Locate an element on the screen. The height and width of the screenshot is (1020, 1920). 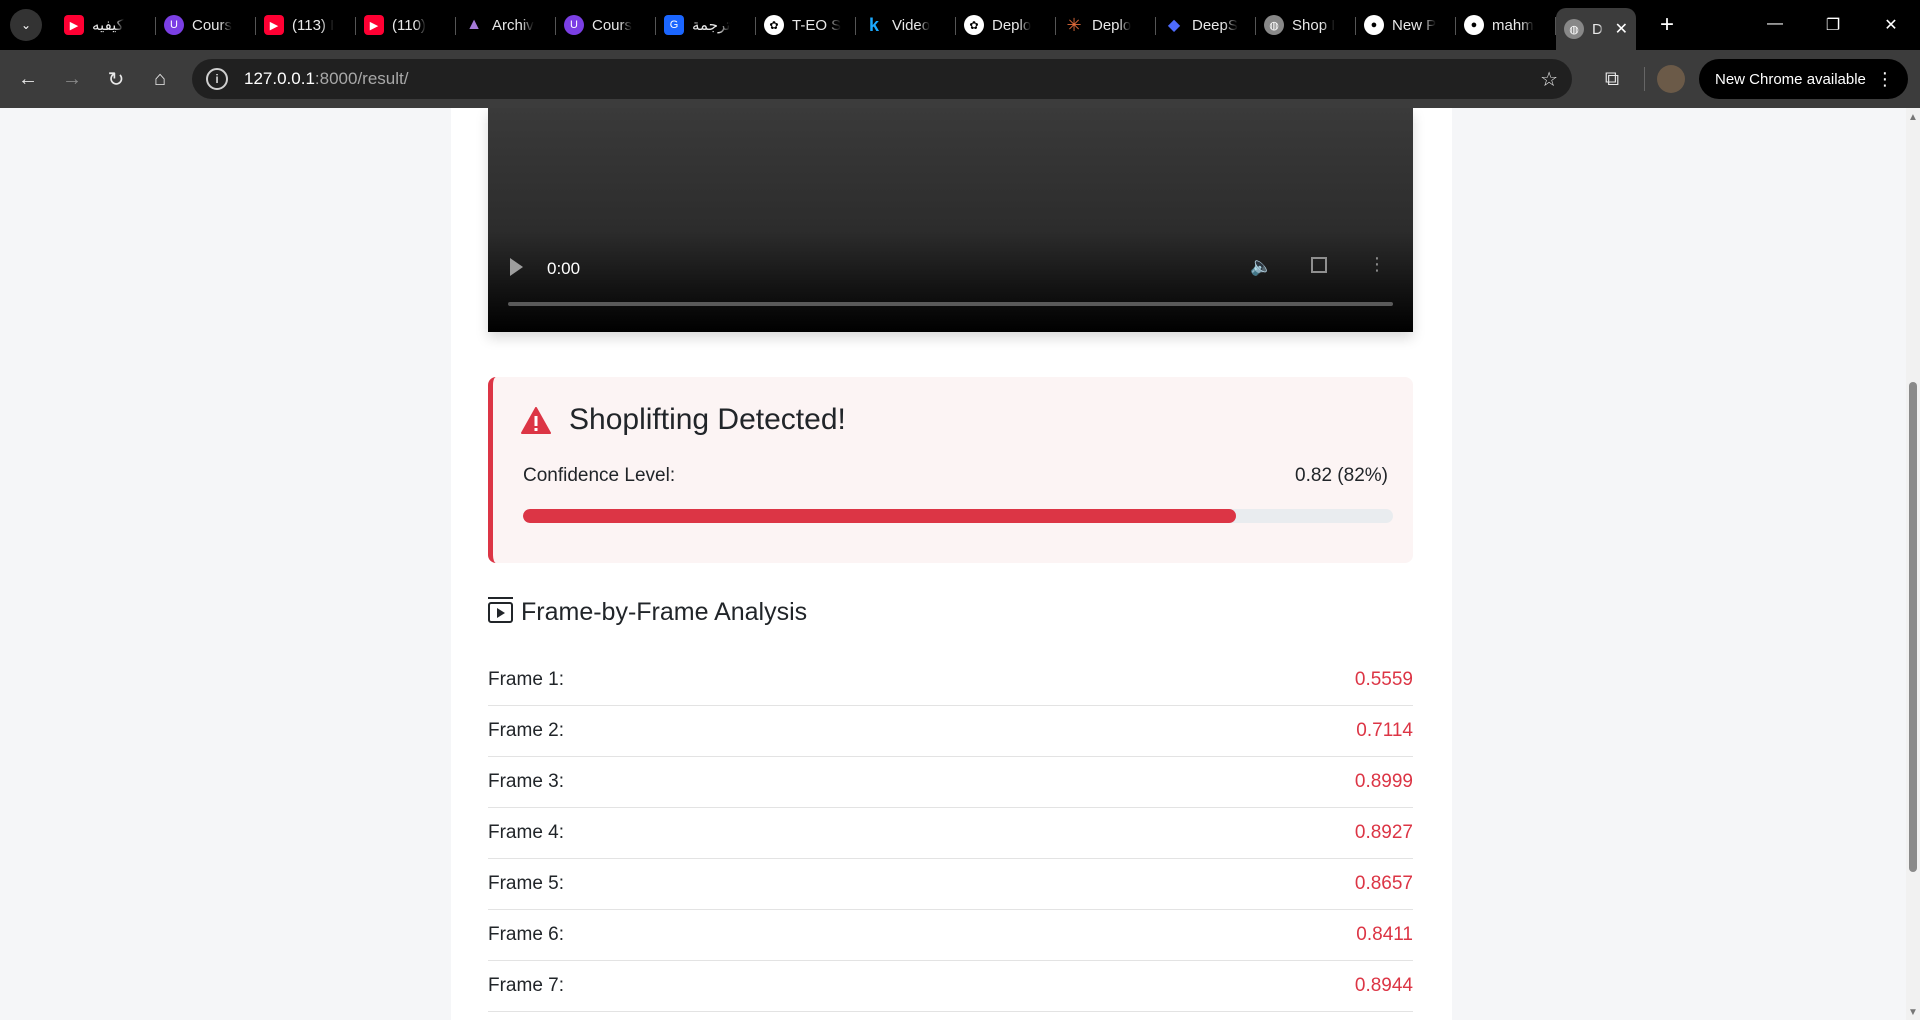
maximize-button: ❐ is located at coordinates (1833, 25).